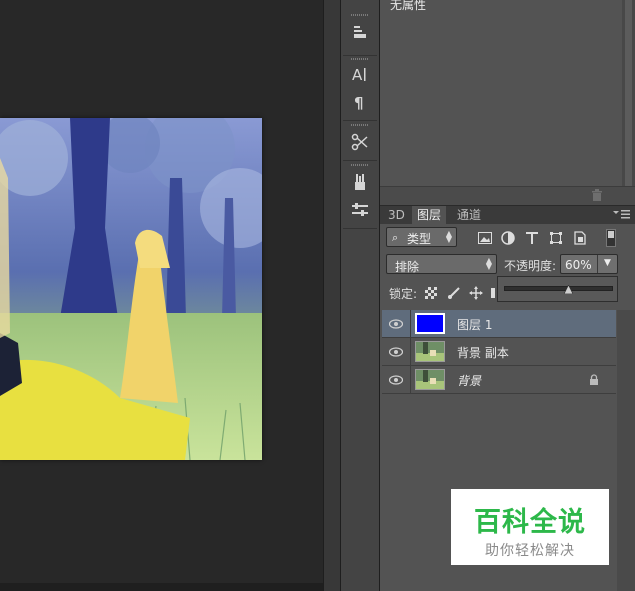  I want to click on properties-empty-label: 无属性, so click(408, 6).